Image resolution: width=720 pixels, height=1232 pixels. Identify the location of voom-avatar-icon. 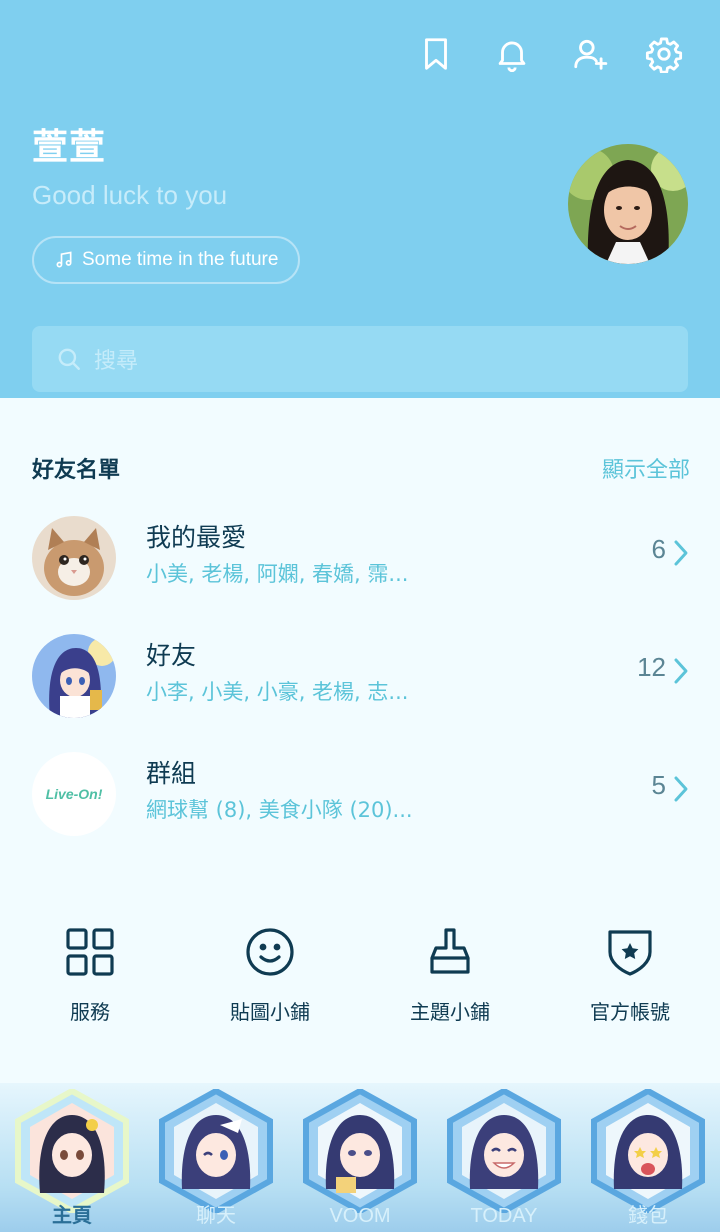
(360, 1151).